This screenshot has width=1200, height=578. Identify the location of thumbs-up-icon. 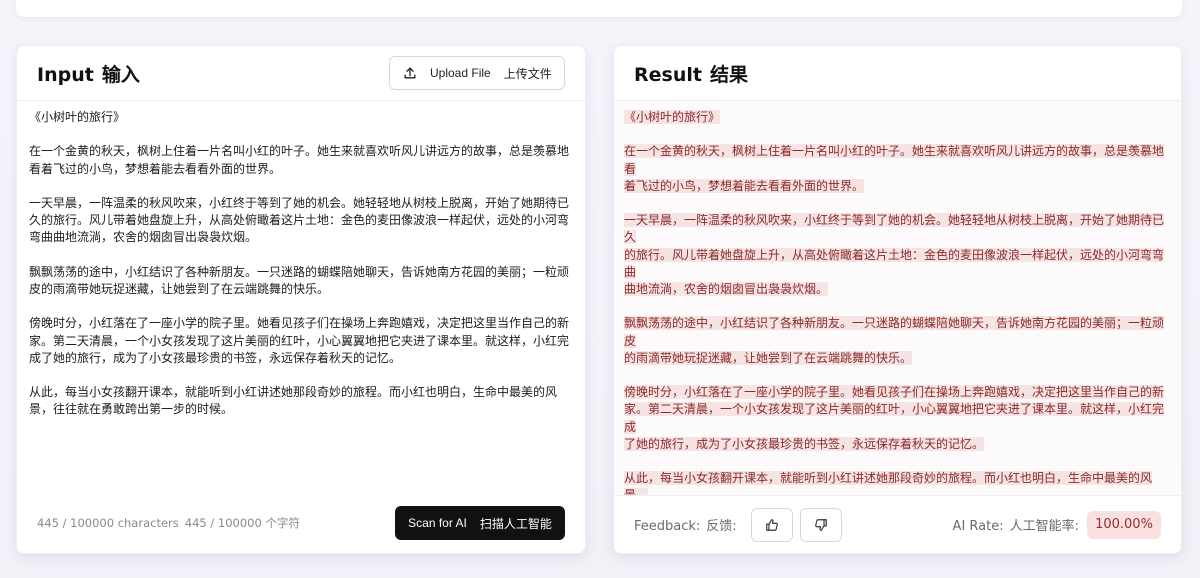
(771, 524).